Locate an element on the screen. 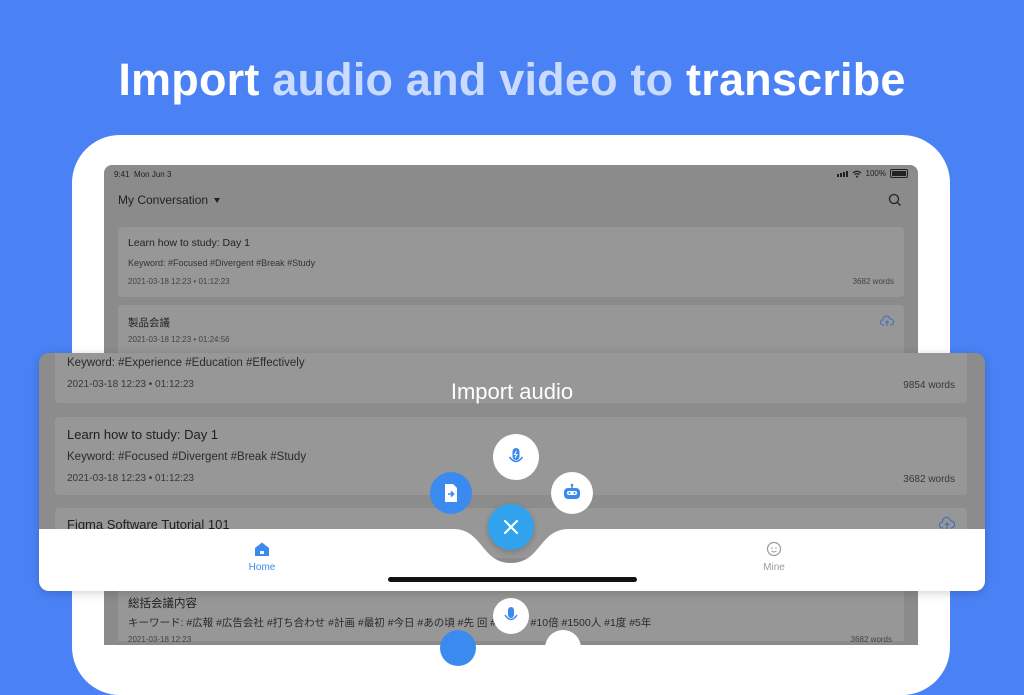 The height and width of the screenshot is (695, 1024). close-button is located at coordinates (511, 527).